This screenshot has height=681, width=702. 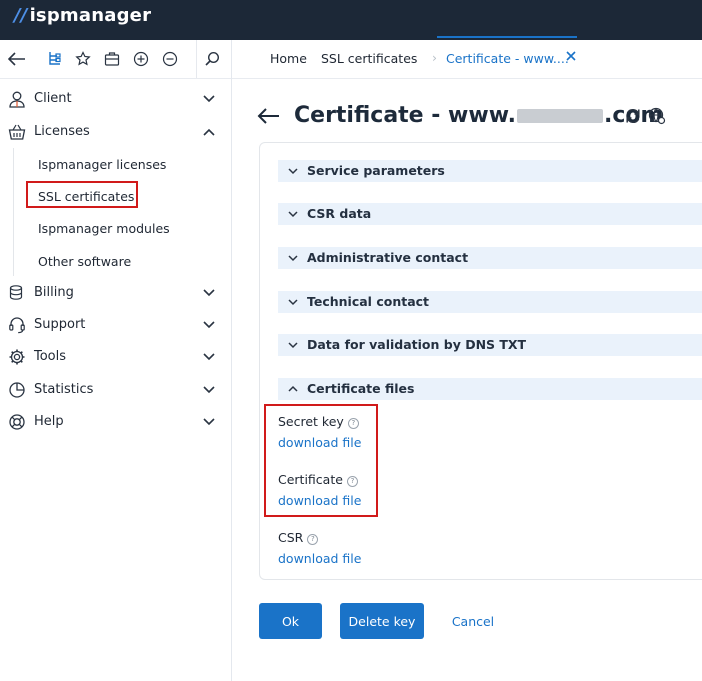 I want to click on field-label-text: Secret key, so click(x=311, y=421).